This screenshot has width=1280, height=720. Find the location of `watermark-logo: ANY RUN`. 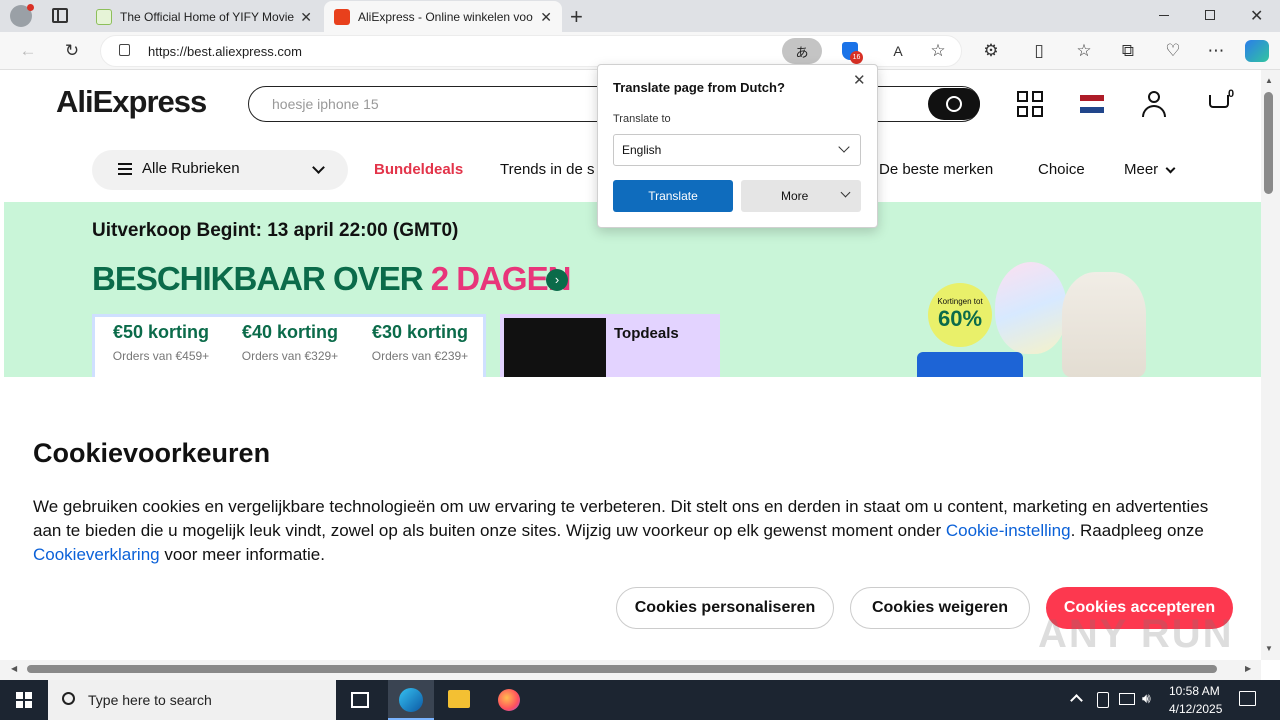

watermark-logo: ANY RUN is located at coordinates (1136, 634).